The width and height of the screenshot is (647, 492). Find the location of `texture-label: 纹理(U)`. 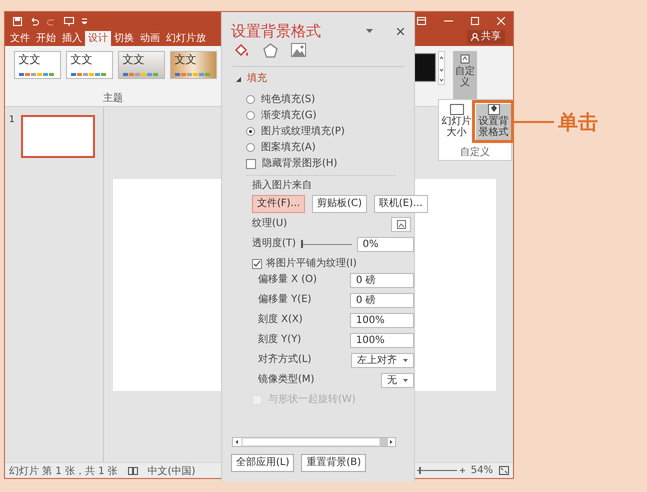

texture-label: 纹理(U) is located at coordinates (270, 224).